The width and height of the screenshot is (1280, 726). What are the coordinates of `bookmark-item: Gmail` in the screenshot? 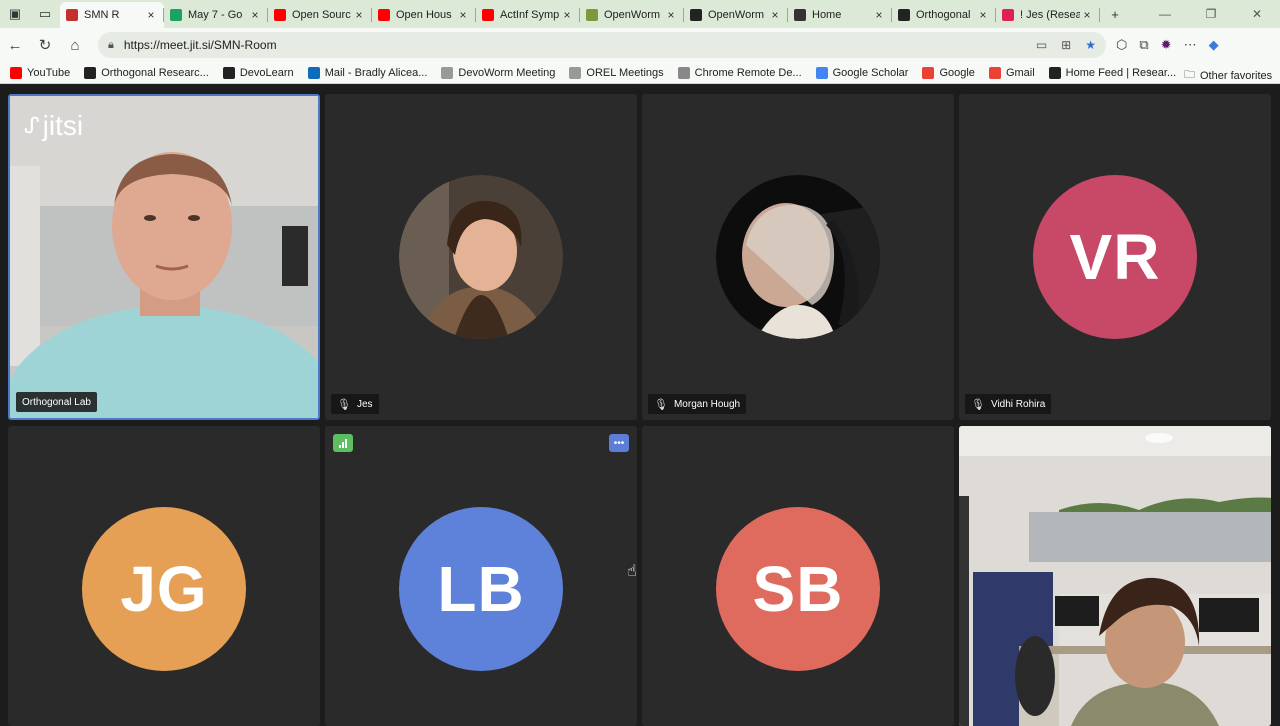 It's located at (1011, 72).